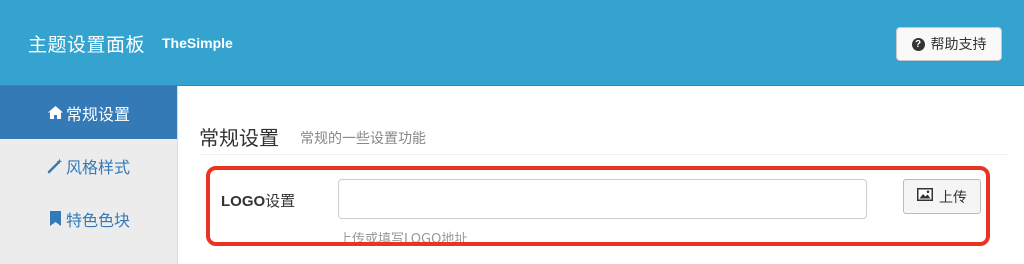  I want to click on image-icon, so click(925, 196).